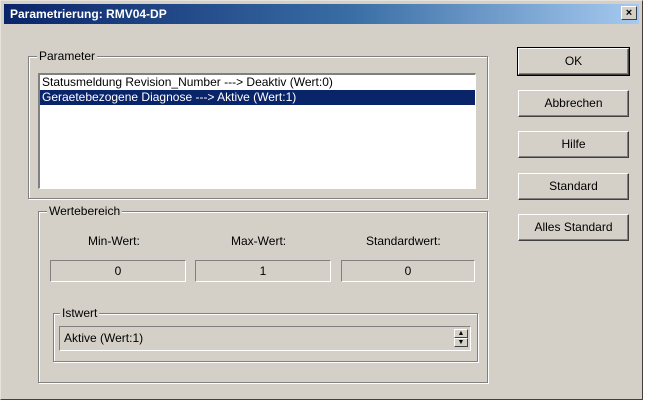  I want to click on wertebereich-group-label: Wertebereich, so click(85, 211).